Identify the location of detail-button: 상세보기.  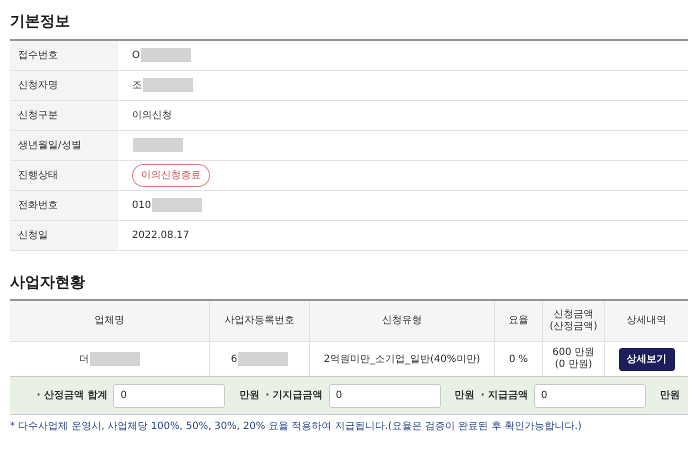
(646, 359).